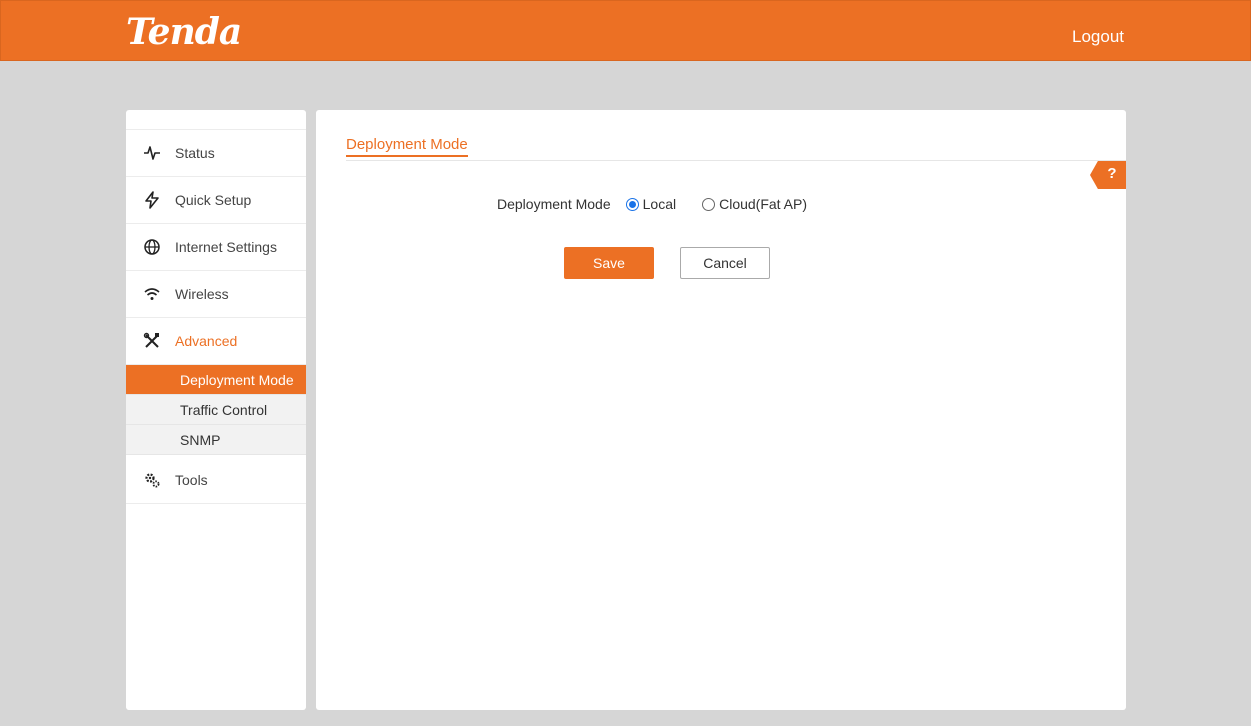  I want to click on deployment-mode-label: Deployment Mode, so click(554, 204).